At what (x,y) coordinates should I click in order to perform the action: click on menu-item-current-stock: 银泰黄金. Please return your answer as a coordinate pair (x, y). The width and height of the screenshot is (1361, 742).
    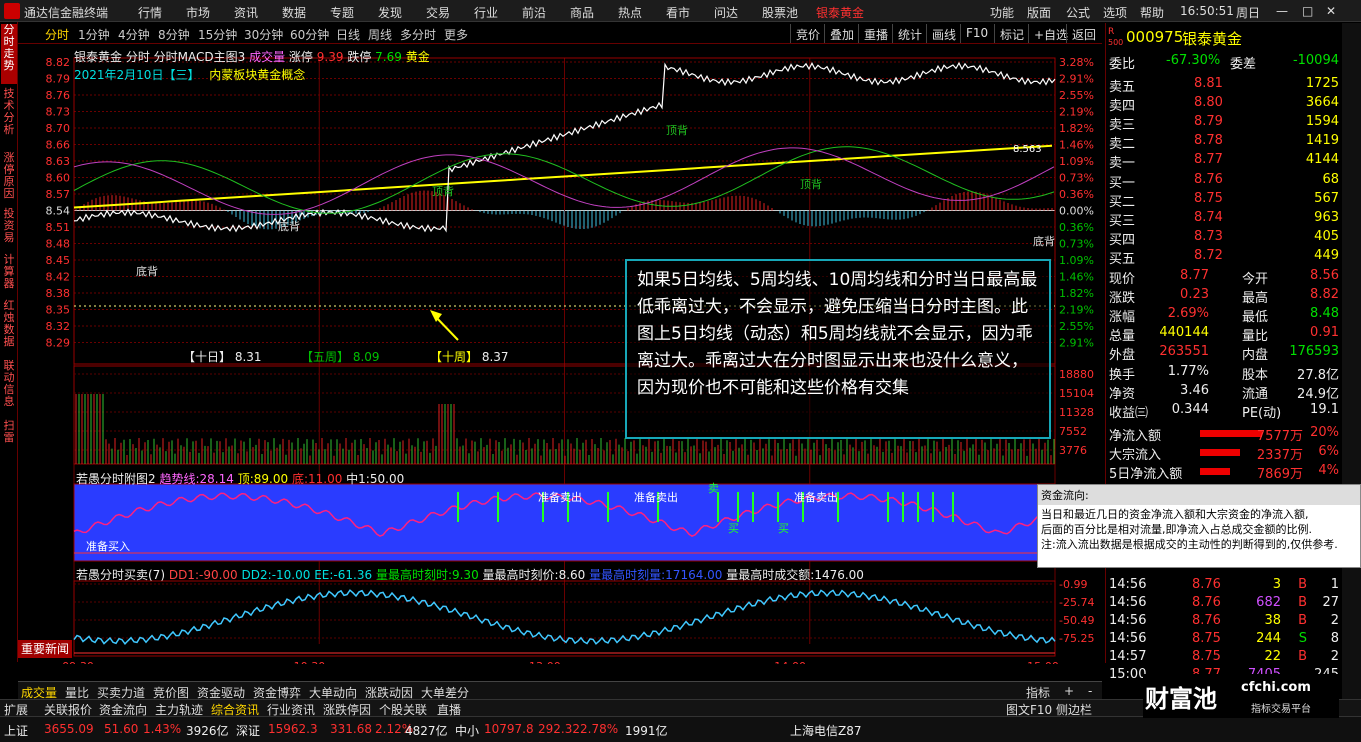
    Looking at the image, I should click on (840, 12).